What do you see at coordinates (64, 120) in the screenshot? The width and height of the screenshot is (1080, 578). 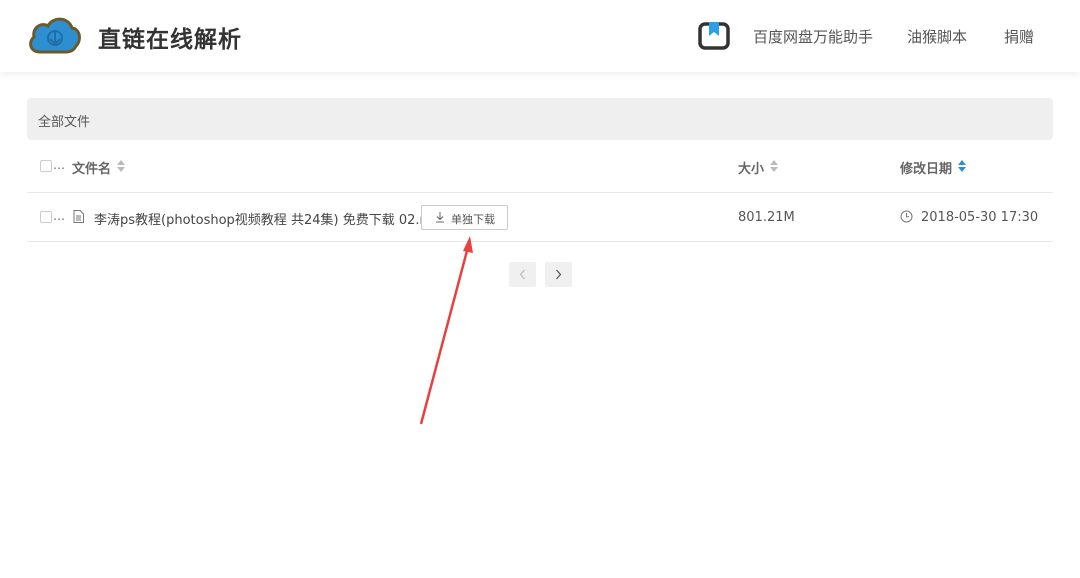 I see `breadcrumb-all-files: 全部文件` at bounding box center [64, 120].